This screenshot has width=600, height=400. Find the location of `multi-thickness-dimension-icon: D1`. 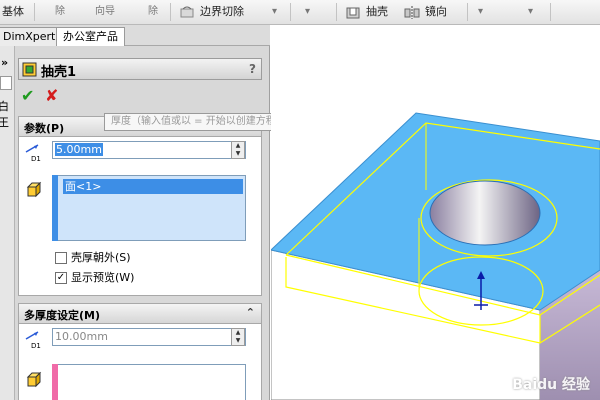

multi-thickness-dimension-icon: D1 is located at coordinates (33, 340).